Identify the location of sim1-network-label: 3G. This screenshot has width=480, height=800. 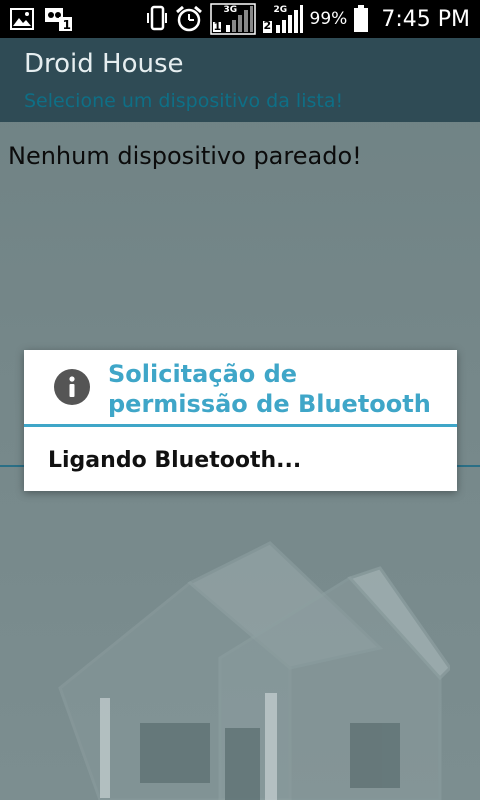
(230, 10).